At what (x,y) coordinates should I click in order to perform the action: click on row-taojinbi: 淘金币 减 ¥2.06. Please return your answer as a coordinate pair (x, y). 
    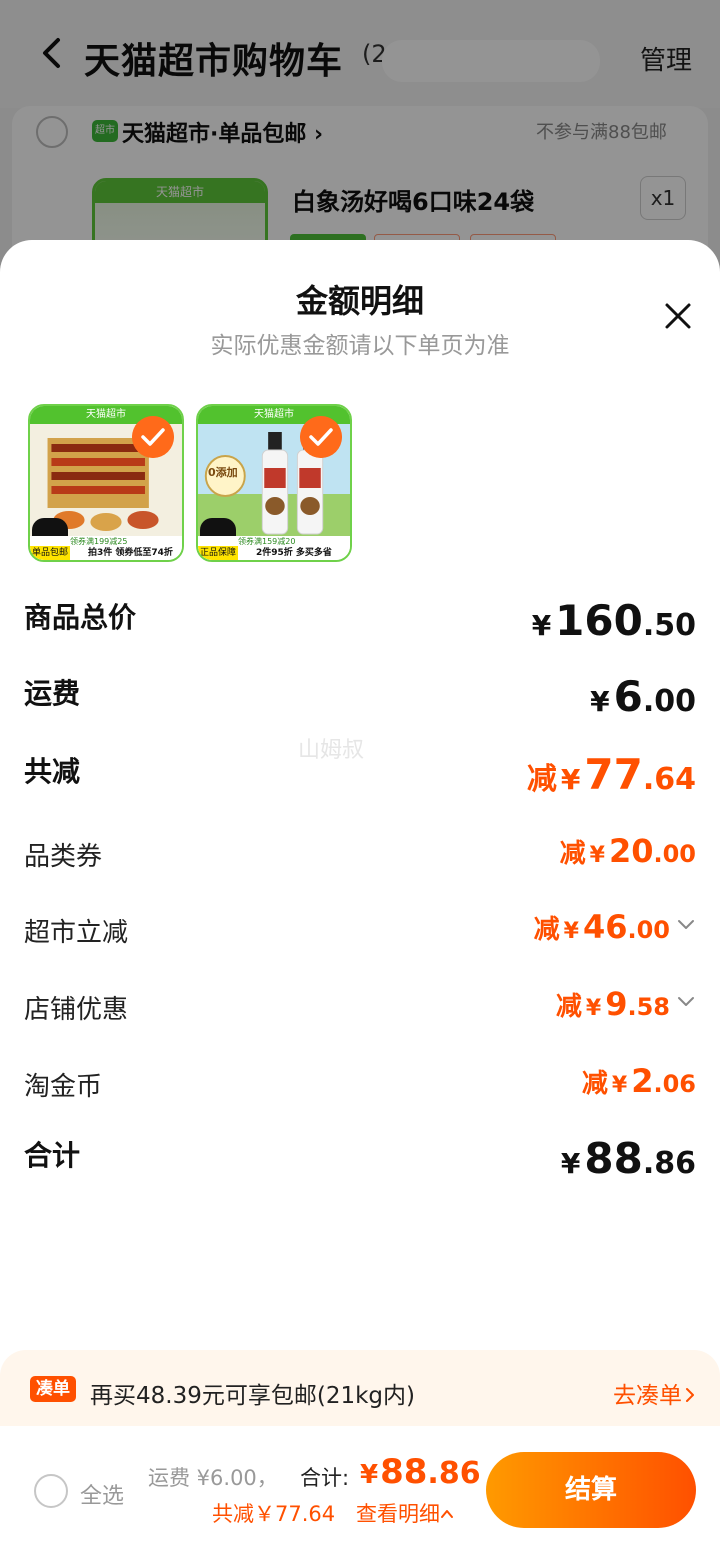
    Looking at the image, I should click on (360, 1087).